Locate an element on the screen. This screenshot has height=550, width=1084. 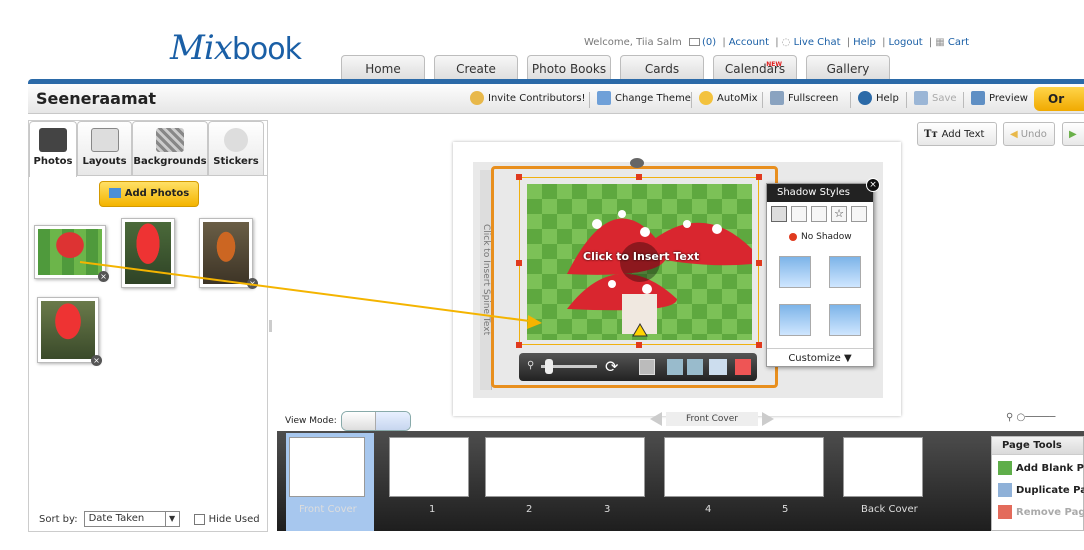
view-mode: View Mode: is located at coordinates (348, 421).